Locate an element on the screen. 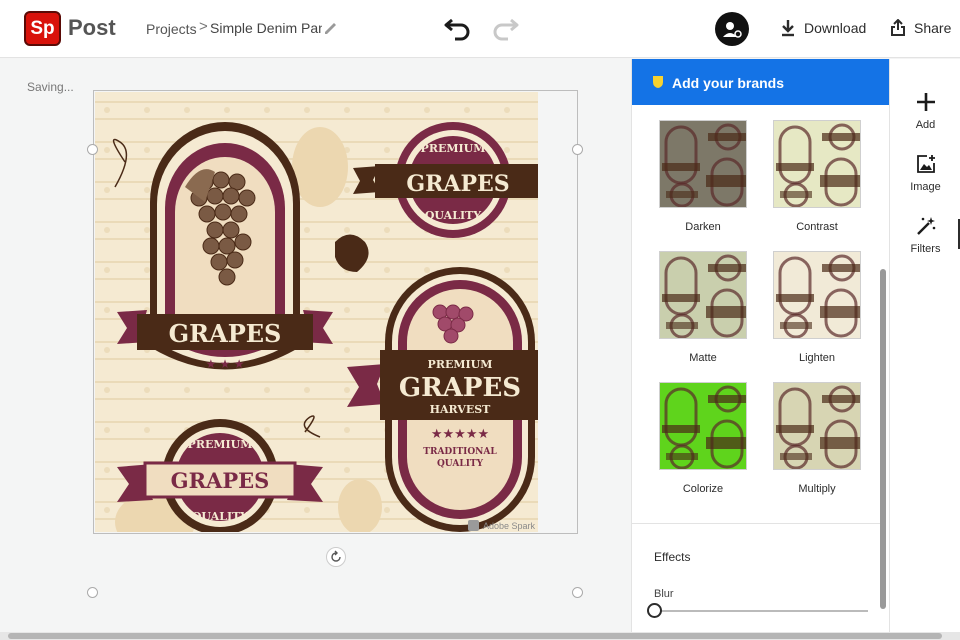 The height and width of the screenshot is (640, 960). horizontal-scrollbar is located at coordinates (480, 636).